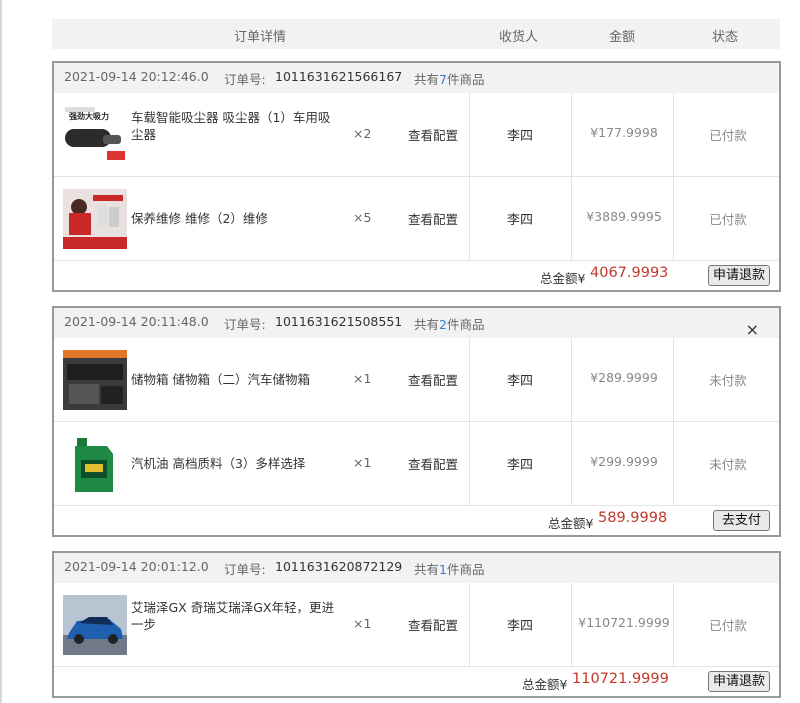 This screenshot has height=703, width=800. Describe the element at coordinates (95, 219) in the screenshot. I see `maintenance-image` at that location.